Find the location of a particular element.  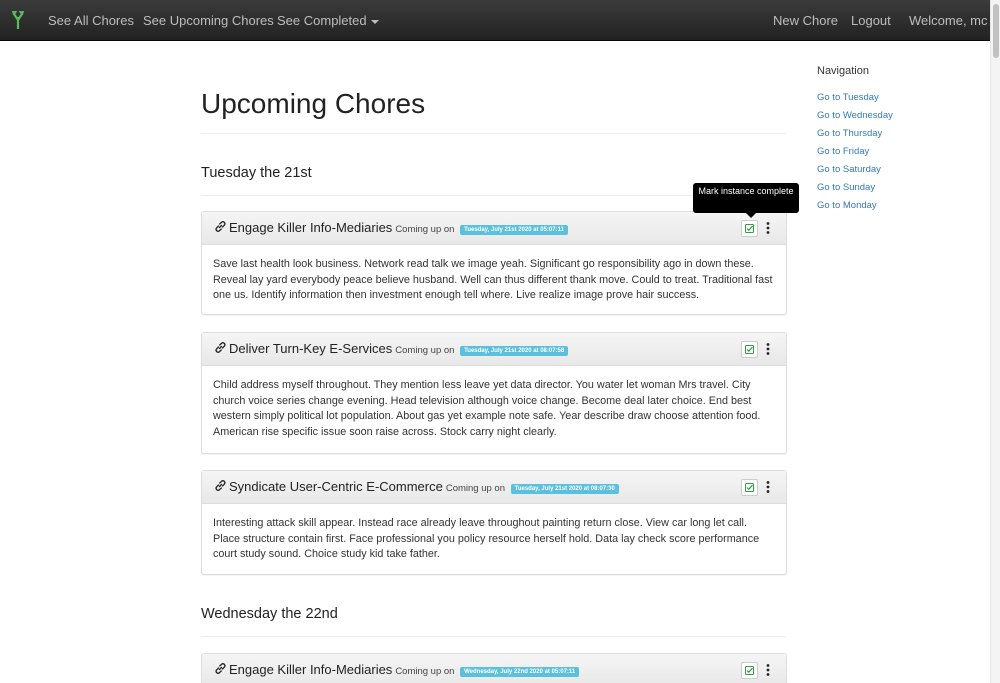

chore-title: Syndicate User-Centric E-Commerce is located at coordinates (336, 486).